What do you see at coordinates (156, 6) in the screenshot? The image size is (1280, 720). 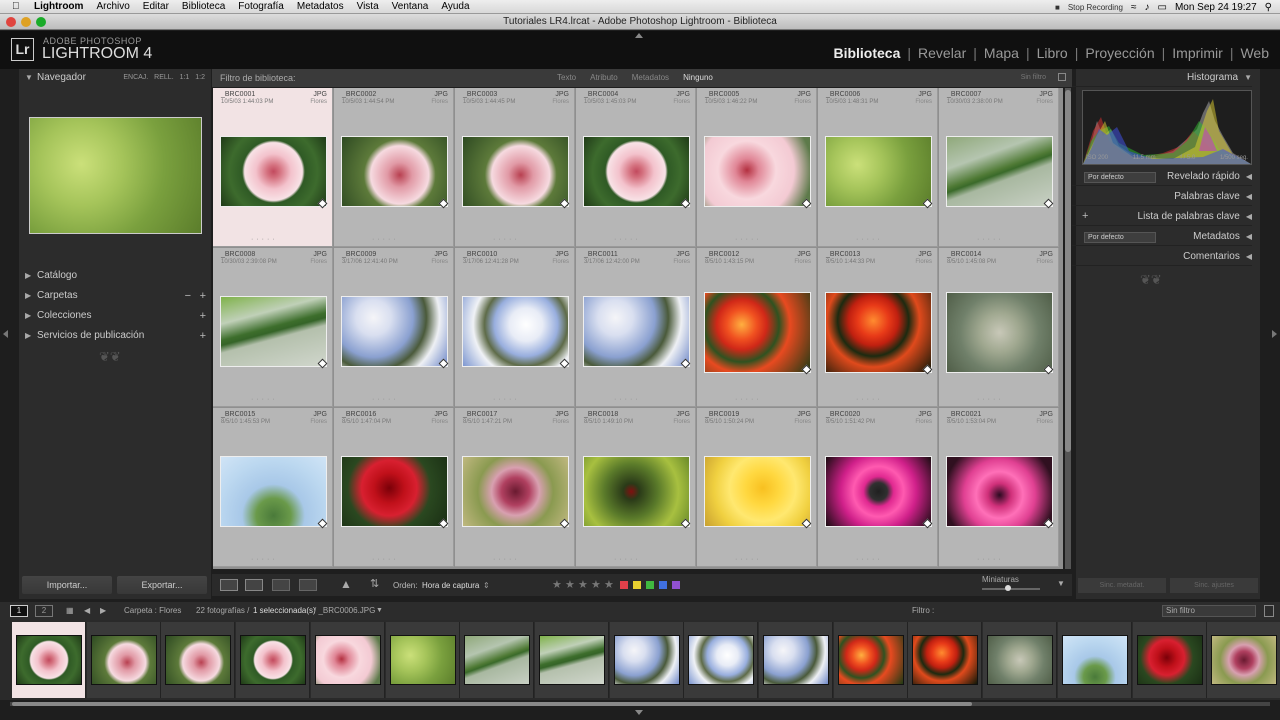 I see `menu-editar: Editar` at bounding box center [156, 6].